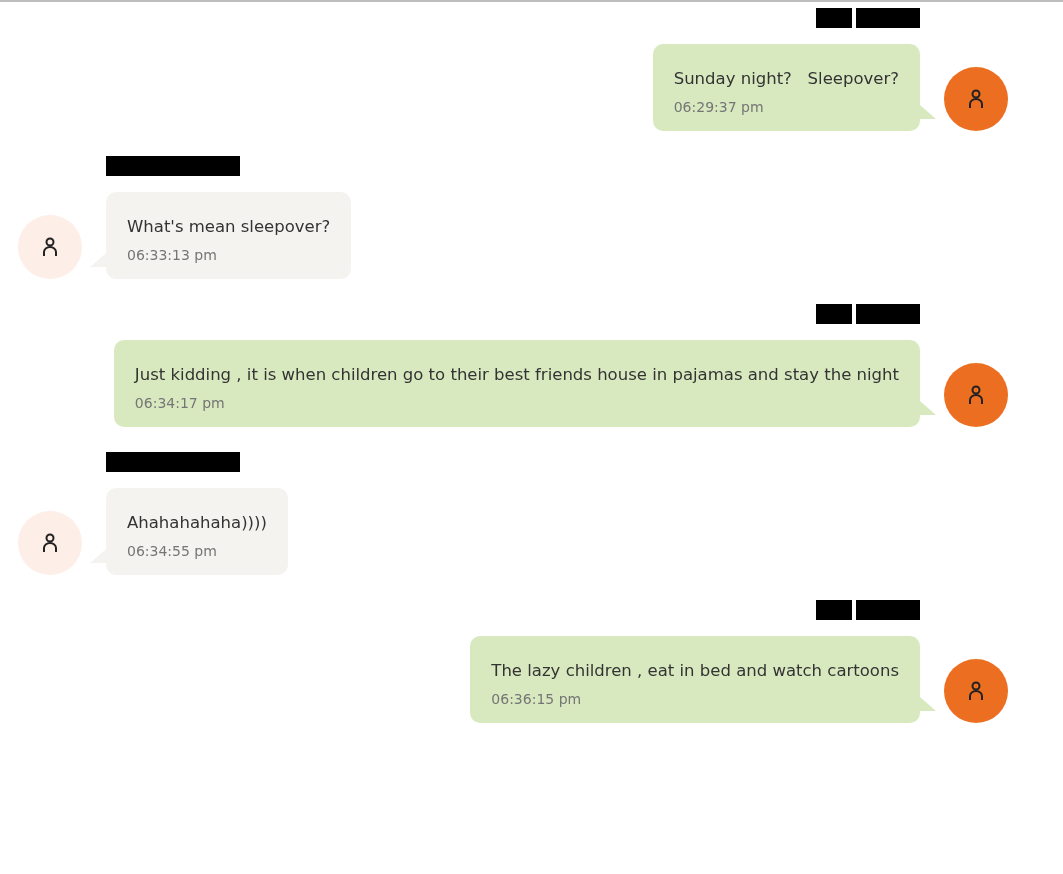  I want to click on message-text: The lazy children , eat in bed and watch cartoons, so click(695, 671).